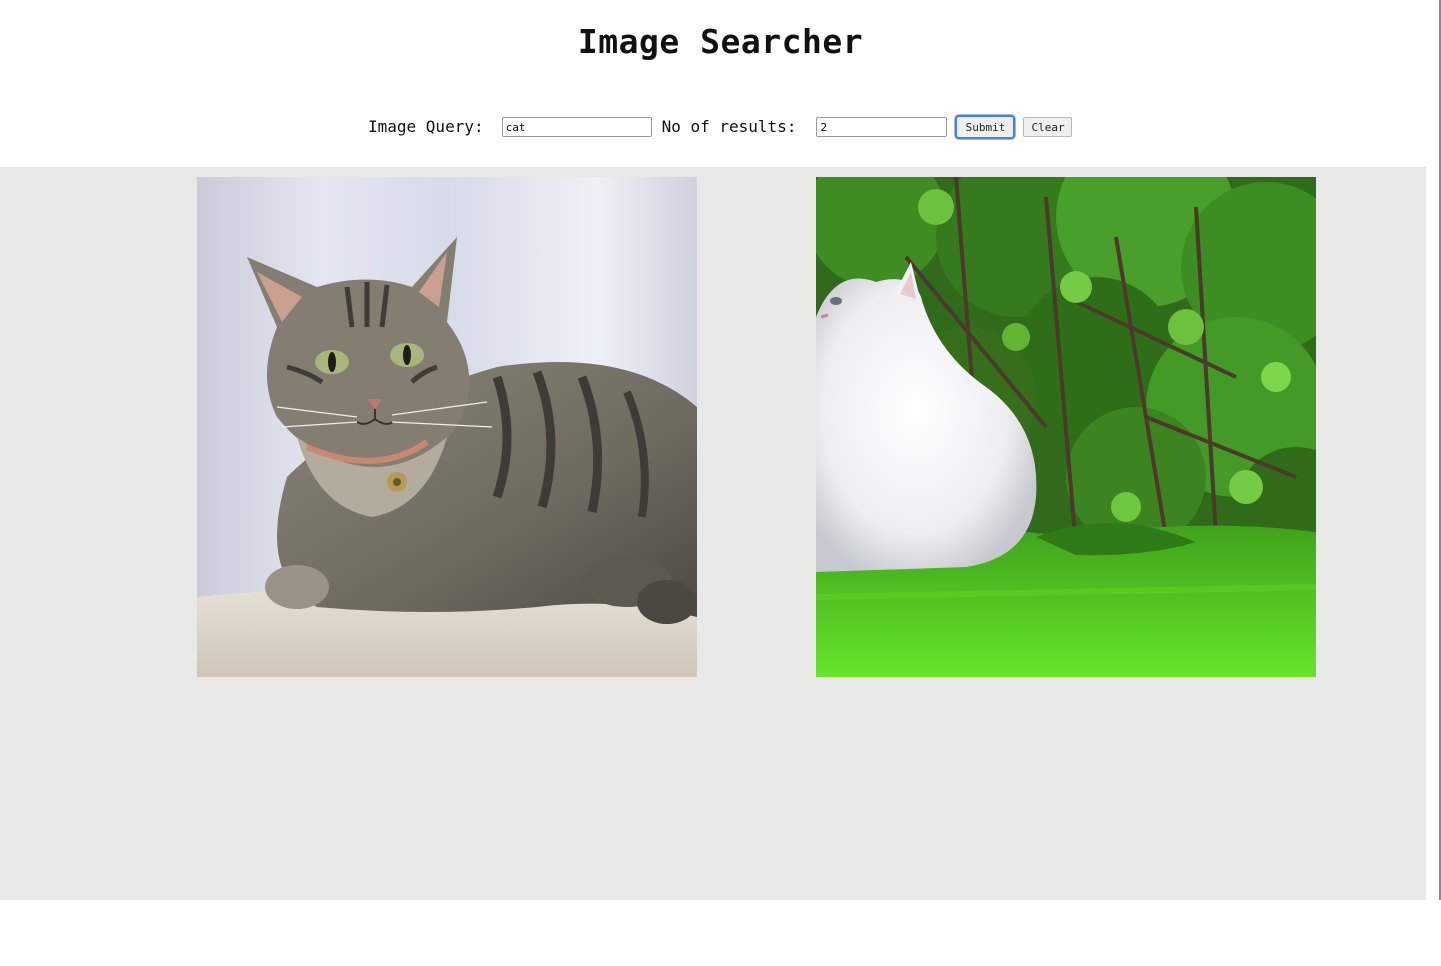 Image resolution: width=1441 pixels, height=966 pixels. I want to click on submit-button: Submit, so click(985, 127).